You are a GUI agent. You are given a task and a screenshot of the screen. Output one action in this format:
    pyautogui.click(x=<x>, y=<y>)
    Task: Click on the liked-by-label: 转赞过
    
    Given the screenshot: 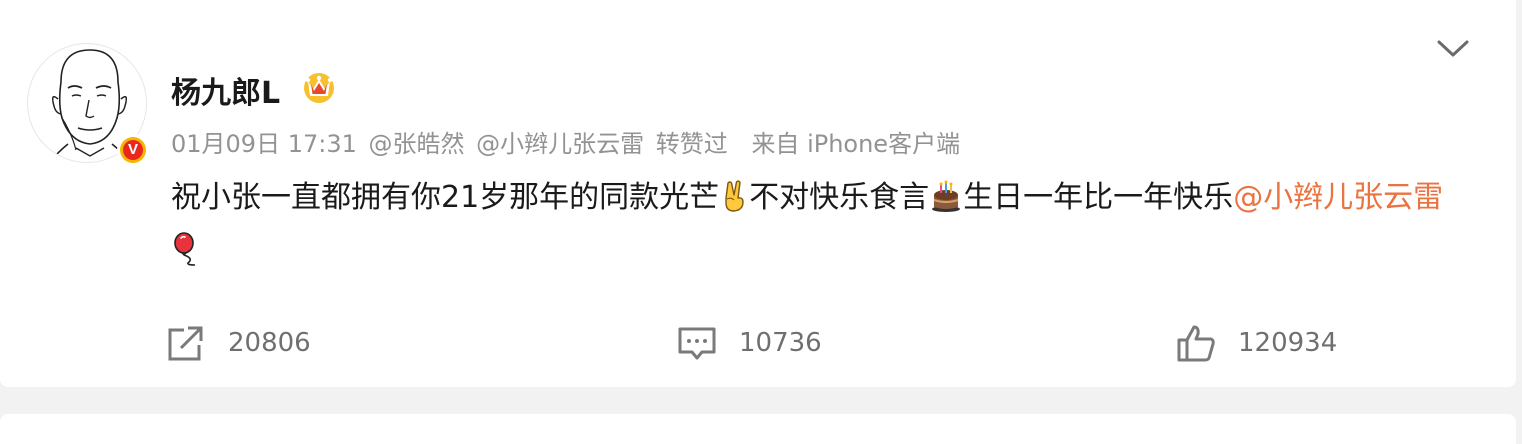 What is the action you would take?
    pyautogui.click(x=691, y=144)
    